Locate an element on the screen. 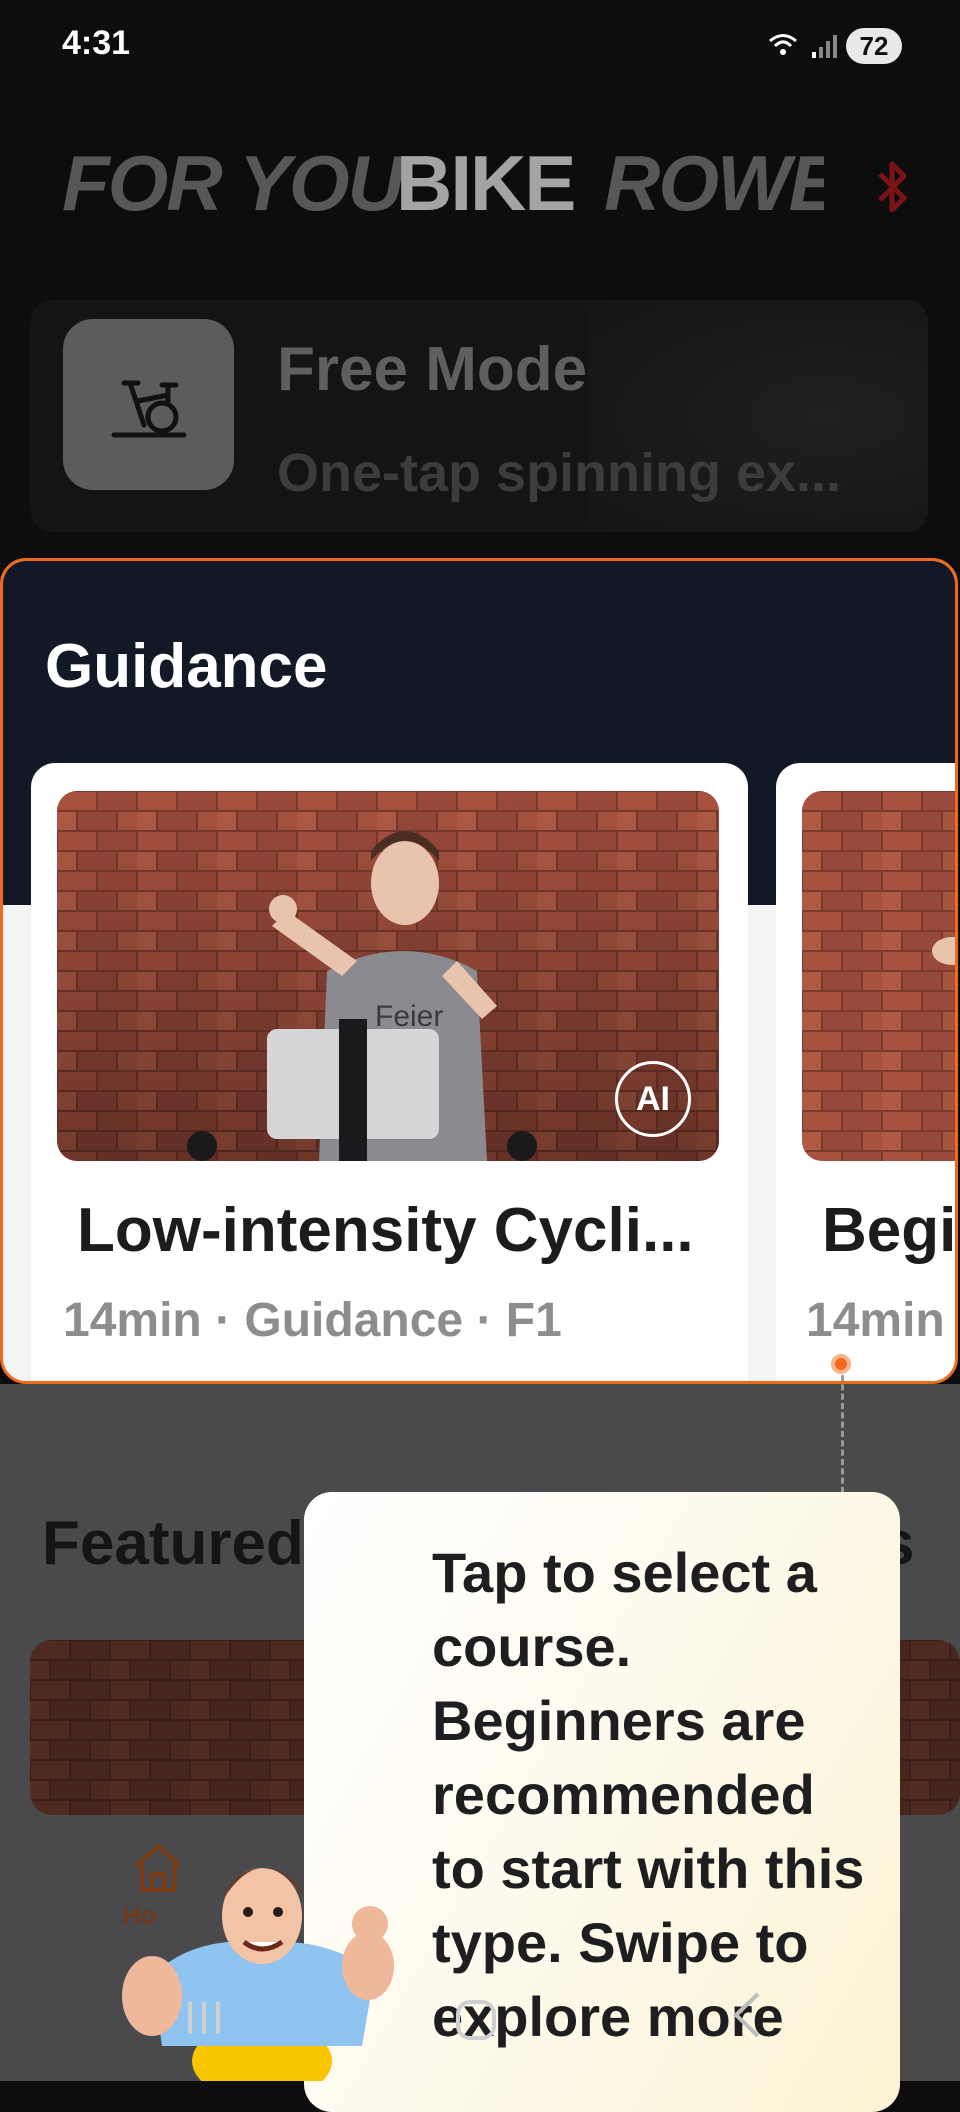 Image resolution: width=960 pixels, height=2112 pixels. guidance-title: Guidance is located at coordinates (186, 666).